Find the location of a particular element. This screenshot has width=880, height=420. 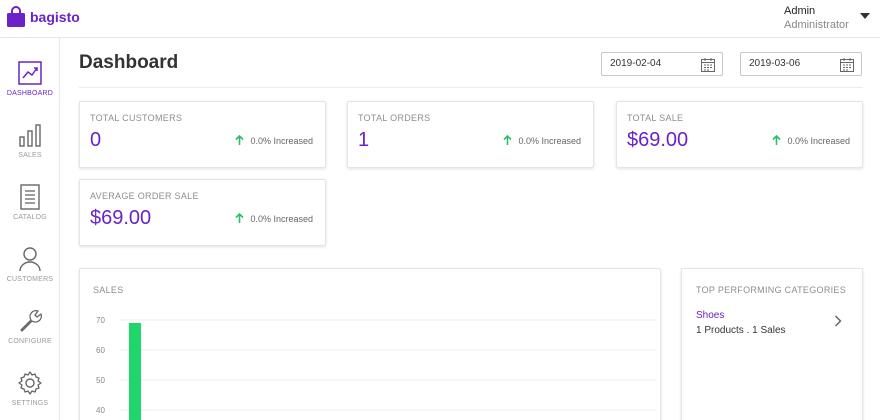

brand-logo: bagisto is located at coordinates (43, 17).